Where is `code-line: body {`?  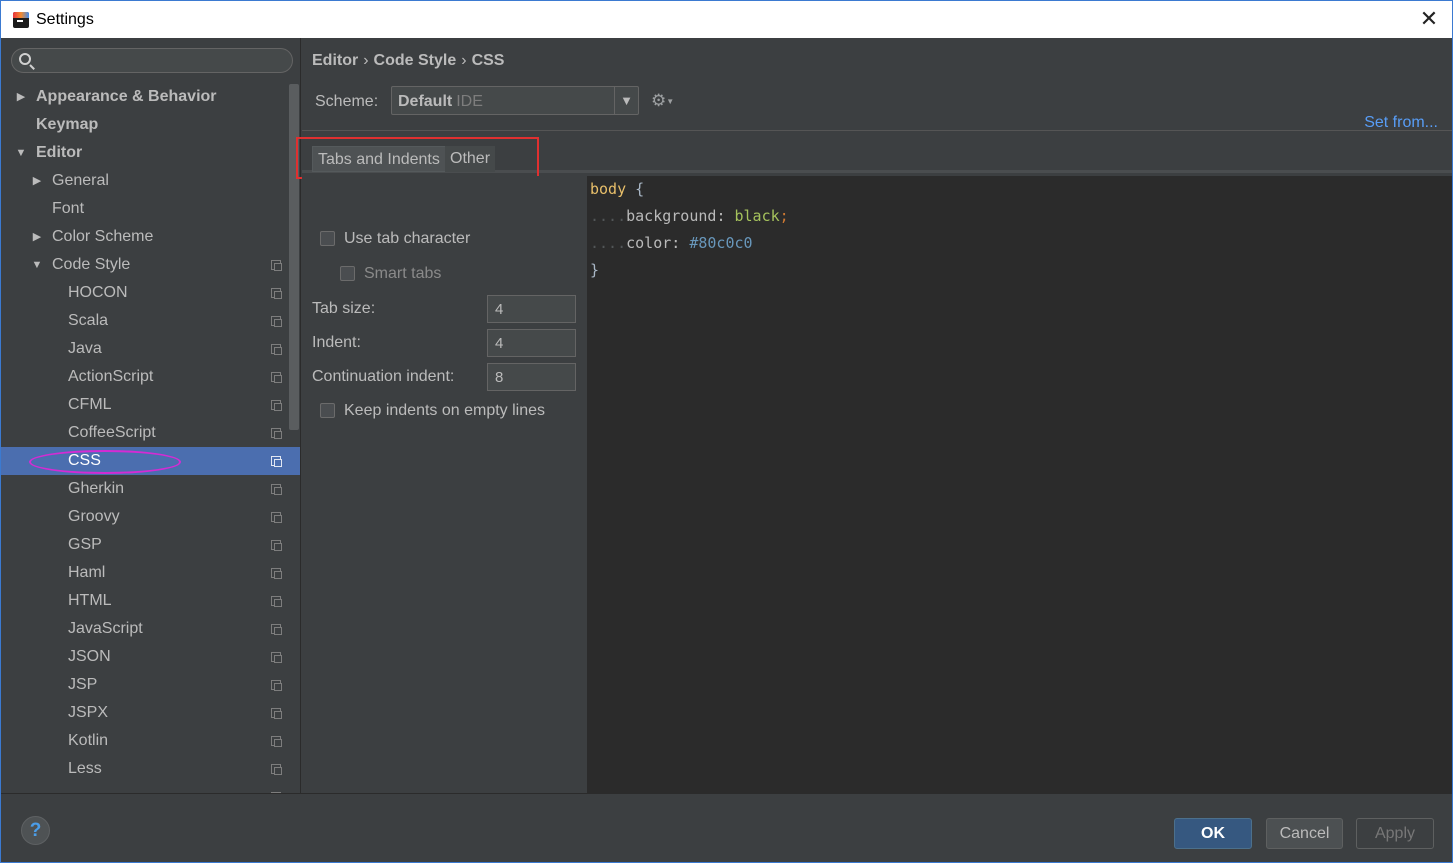
code-line: body { is located at coordinates (617, 189).